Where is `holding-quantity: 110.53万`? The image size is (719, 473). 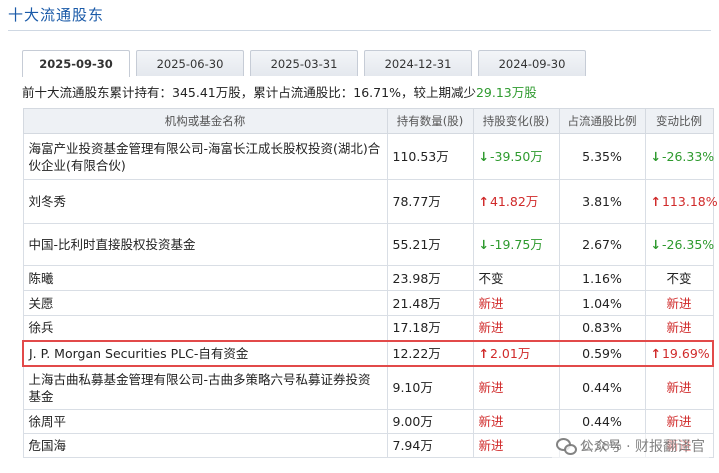 holding-quantity: 110.53万 is located at coordinates (430, 156).